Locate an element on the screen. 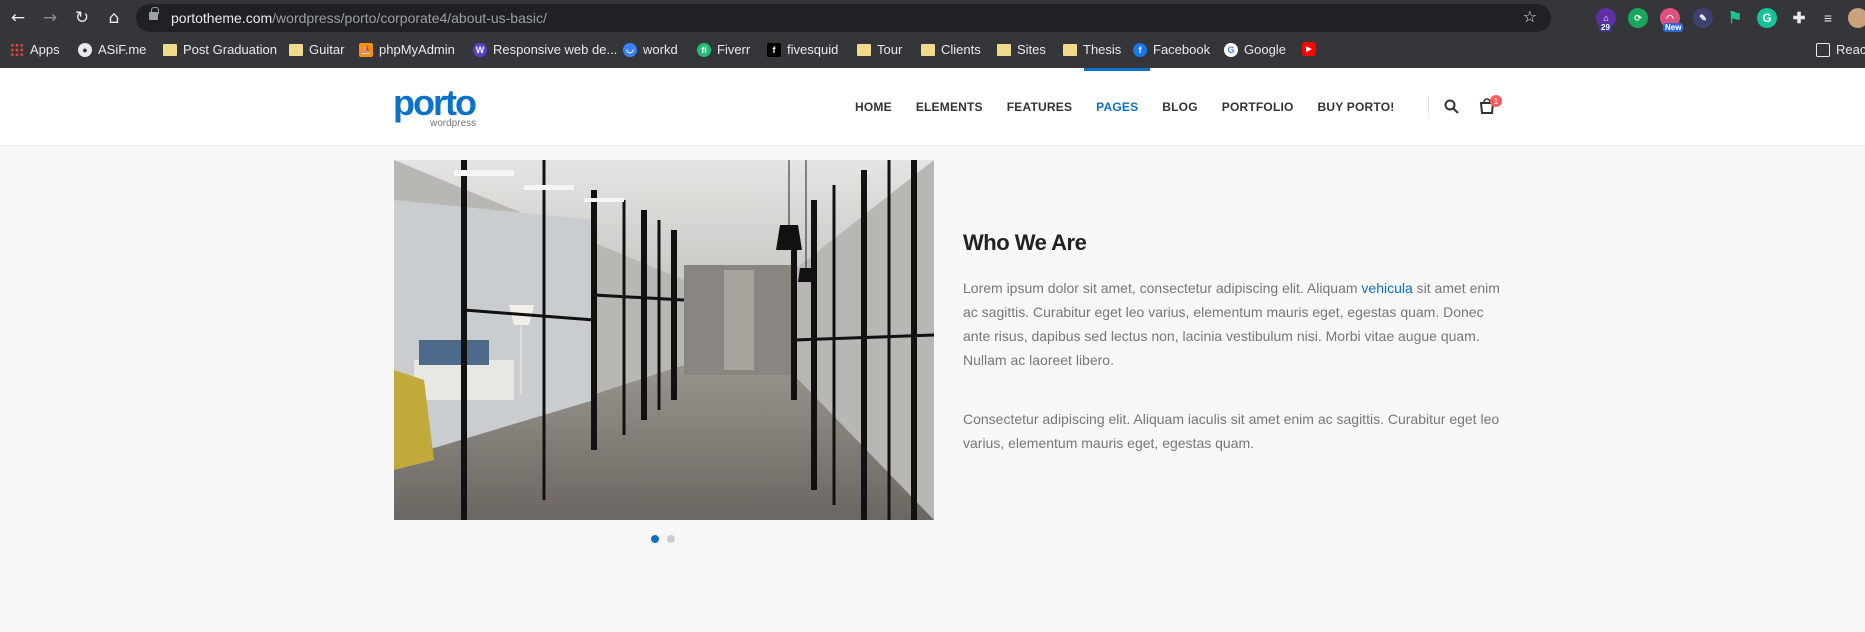  bookmark-fiverr: fi Fiverr is located at coordinates (723, 49).